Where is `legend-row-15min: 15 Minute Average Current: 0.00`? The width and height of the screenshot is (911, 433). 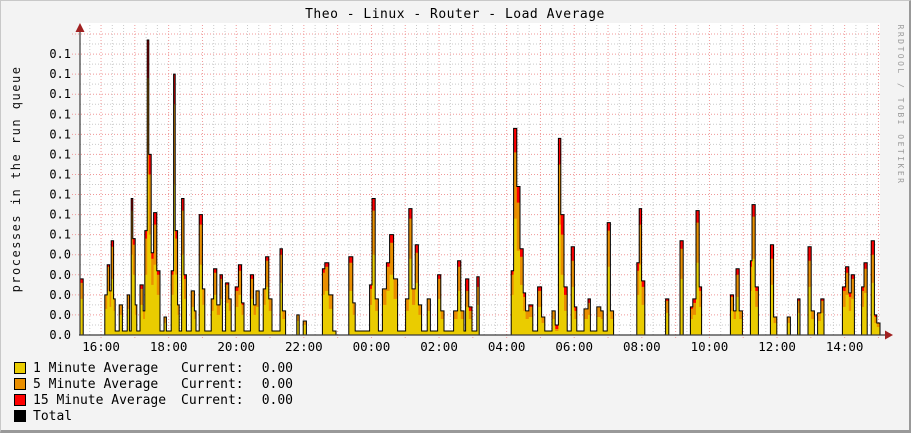
legend-row-15min: 15 Minute Average Current: 0.00 is located at coordinates (153, 400).